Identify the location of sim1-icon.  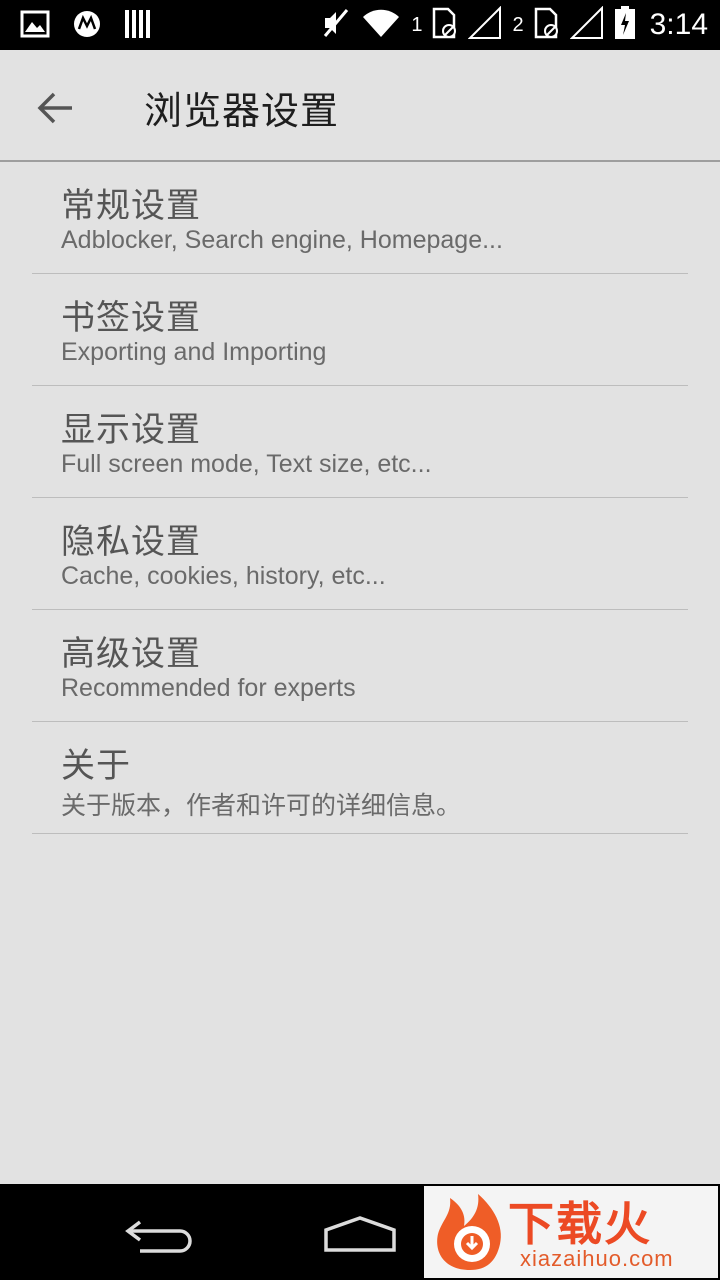
(445, 25).